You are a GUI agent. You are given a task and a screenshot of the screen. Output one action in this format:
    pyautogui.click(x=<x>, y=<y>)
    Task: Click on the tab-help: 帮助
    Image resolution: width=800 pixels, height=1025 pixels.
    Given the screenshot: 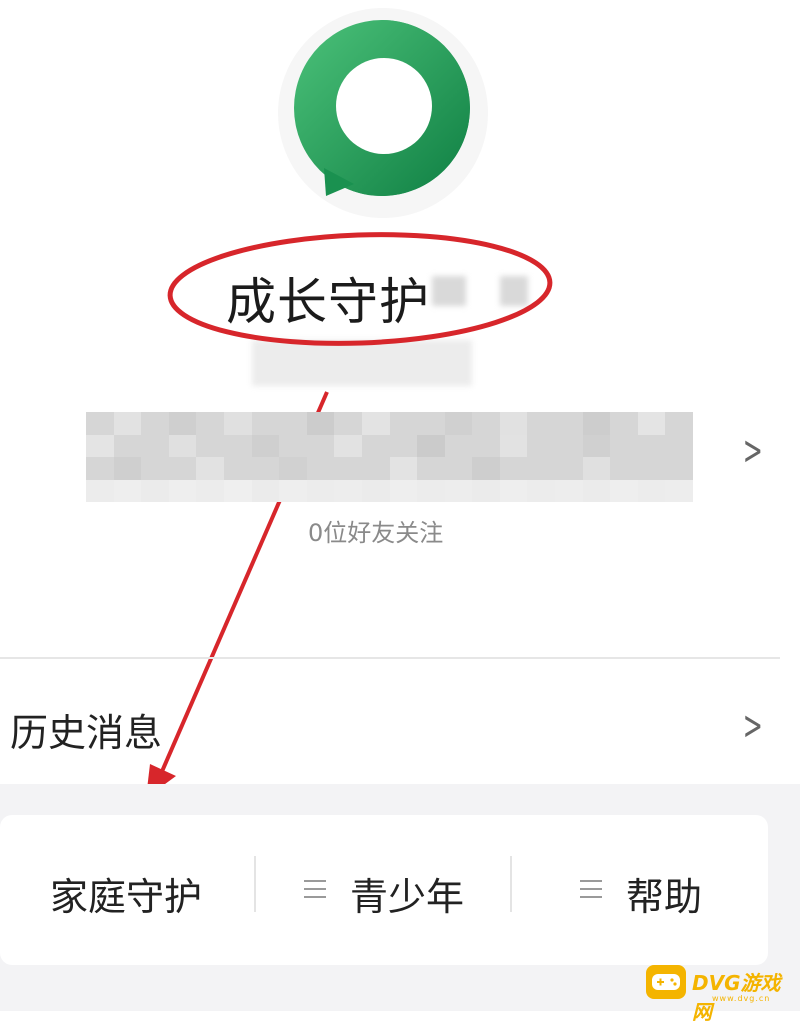 What is the action you would take?
    pyautogui.click(x=664, y=893)
    